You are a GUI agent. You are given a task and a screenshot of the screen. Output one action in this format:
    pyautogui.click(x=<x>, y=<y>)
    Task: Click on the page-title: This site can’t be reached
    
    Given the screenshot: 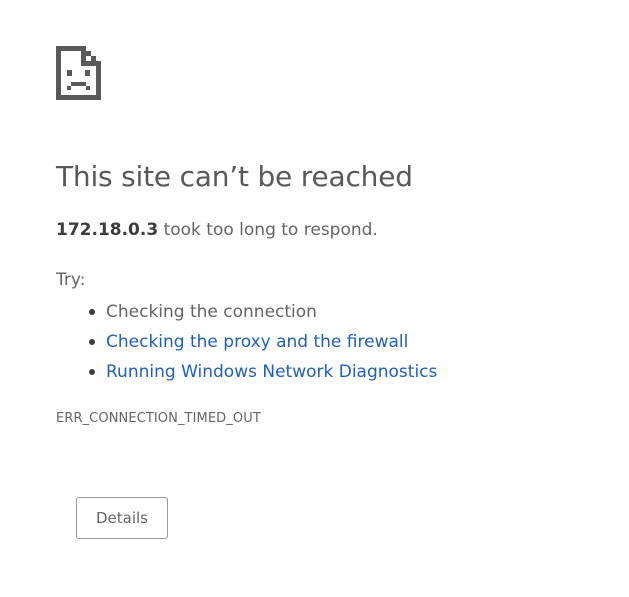 What is the action you would take?
    pyautogui.click(x=234, y=176)
    